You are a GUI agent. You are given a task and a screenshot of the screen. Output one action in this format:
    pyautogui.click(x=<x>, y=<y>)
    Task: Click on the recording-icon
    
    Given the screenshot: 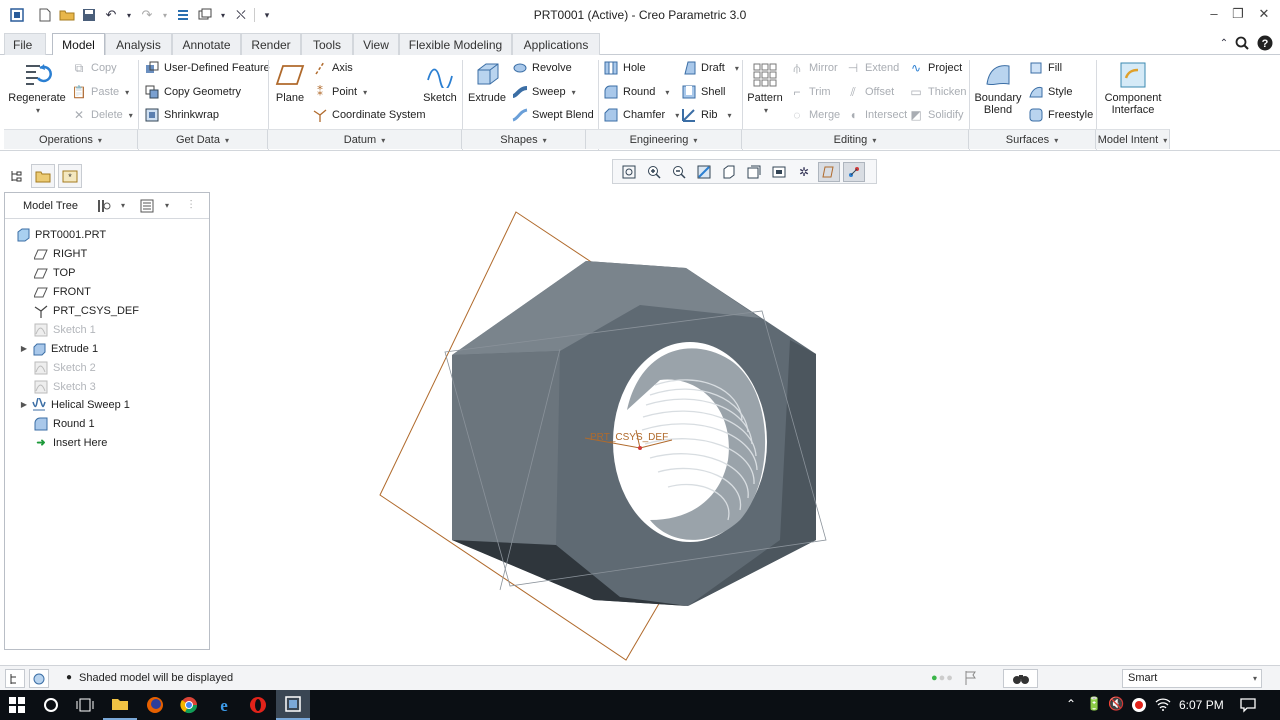 What is the action you would take?
    pyautogui.click(x=1139, y=706)
    